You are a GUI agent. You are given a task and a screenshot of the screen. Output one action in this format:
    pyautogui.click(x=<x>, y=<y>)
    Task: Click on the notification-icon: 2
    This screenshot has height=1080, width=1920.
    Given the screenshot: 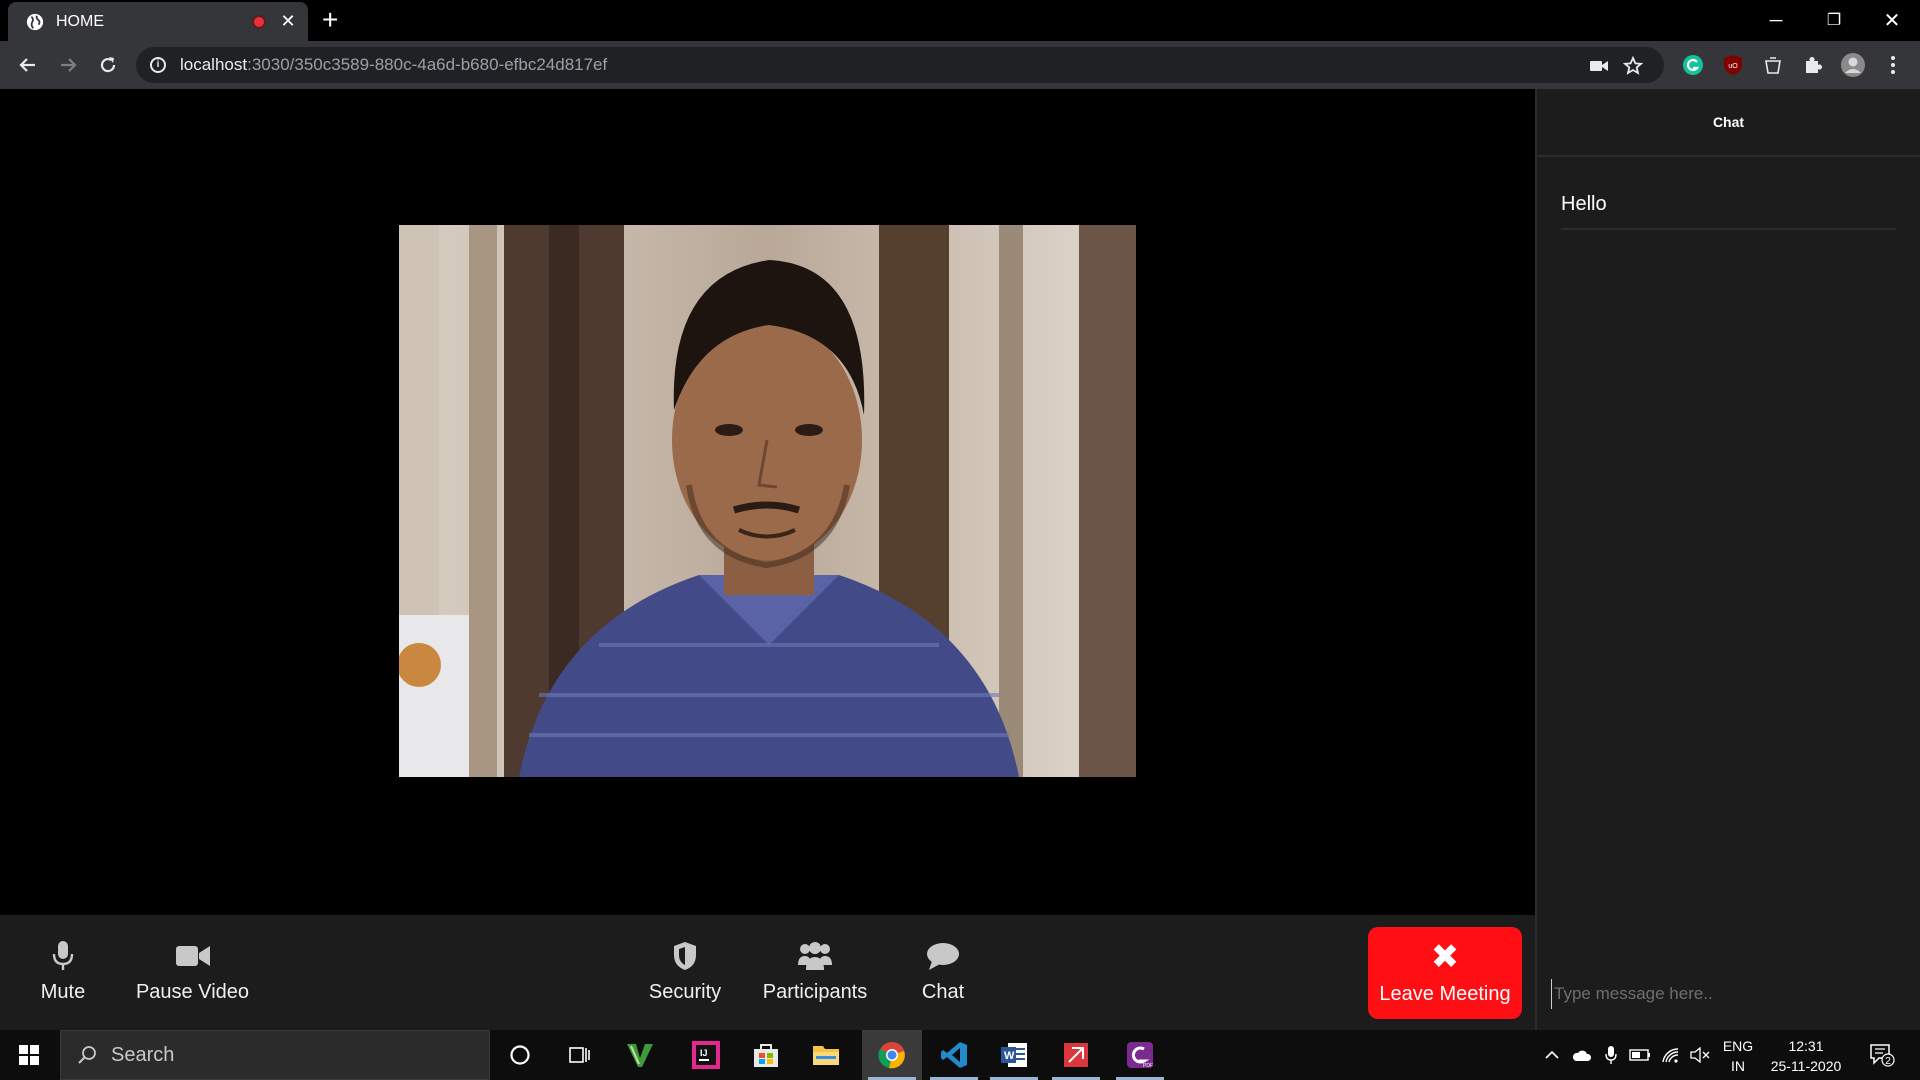 What is the action you would take?
    pyautogui.click(x=1882, y=1055)
    